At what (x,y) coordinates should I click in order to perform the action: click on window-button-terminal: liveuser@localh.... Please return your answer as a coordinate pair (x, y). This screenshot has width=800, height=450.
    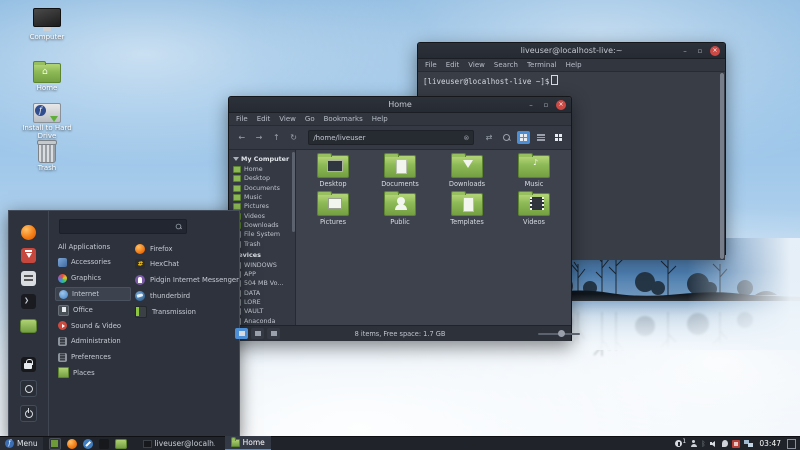
    Looking at the image, I should click on (176, 443).